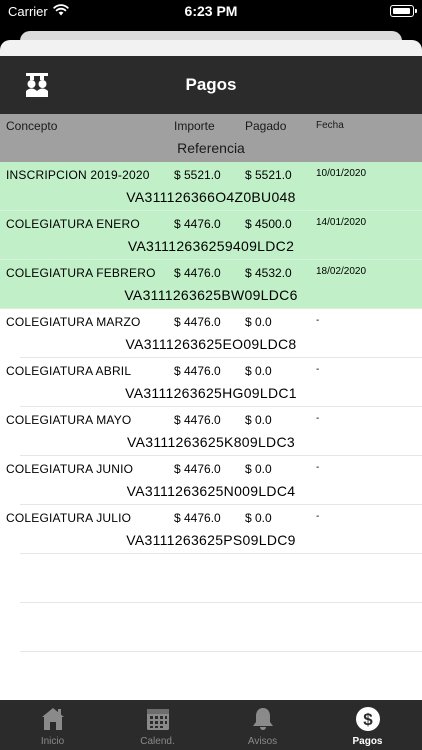 This screenshot has height=750, width=422. What do you see at coordinates (211, 246) in the screenshot?
I see `payment-referencia: VA31112636259409LDC2` at bounding box center [211, 246].